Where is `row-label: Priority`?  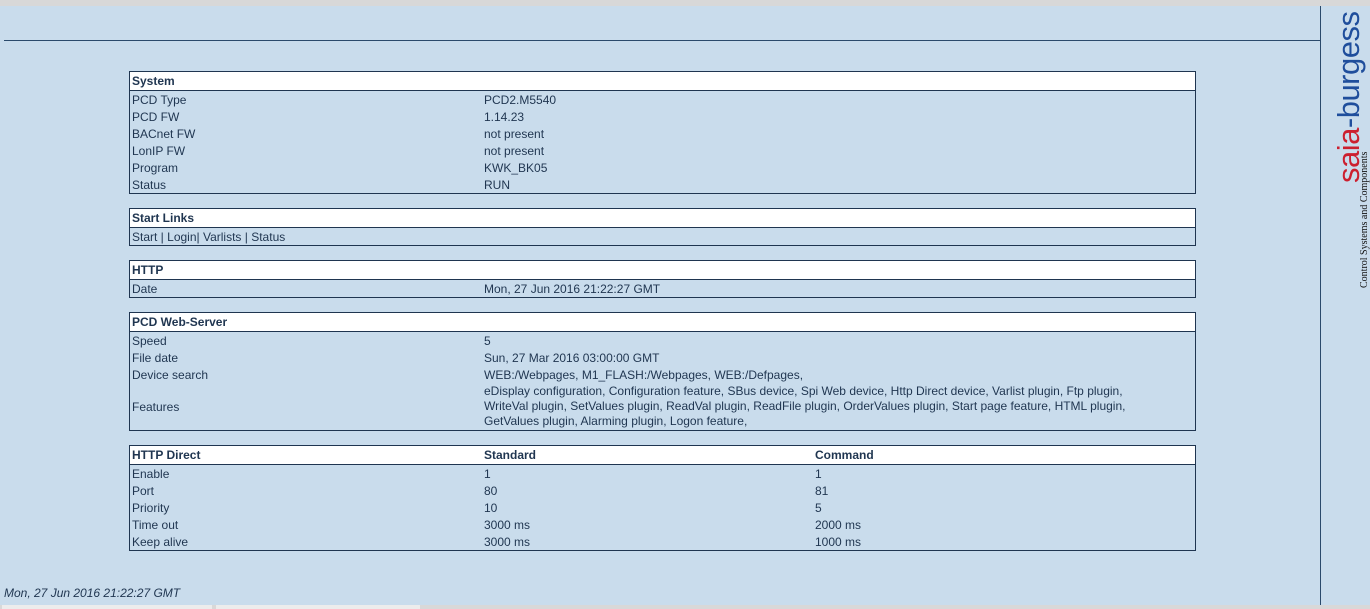
row-label: Priority is located at coordinates (151, 507).